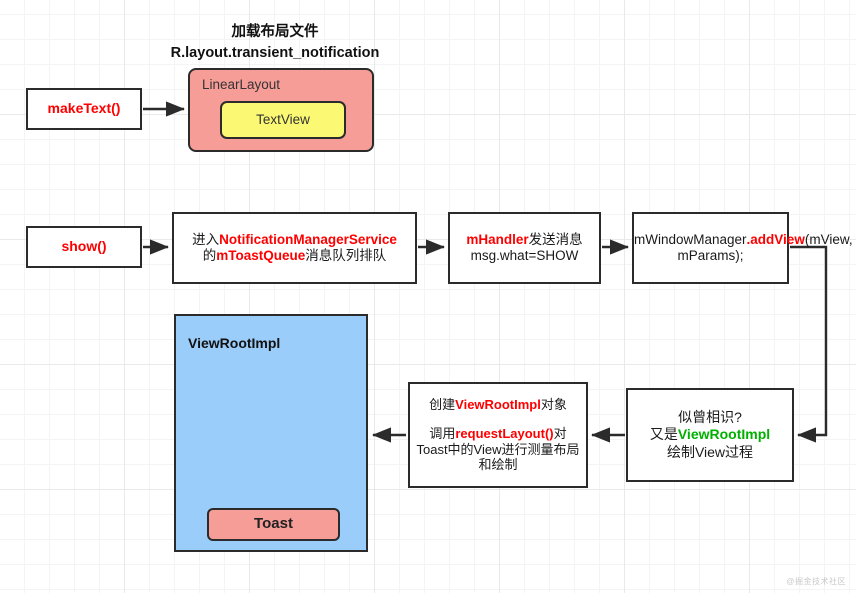 This screenshot has height=593, width=856. What do you see at coordinates (710, 451) in the screenshot?
I see `again-vri-part-4: 绘制View过程` at bounding box center [710, 451].